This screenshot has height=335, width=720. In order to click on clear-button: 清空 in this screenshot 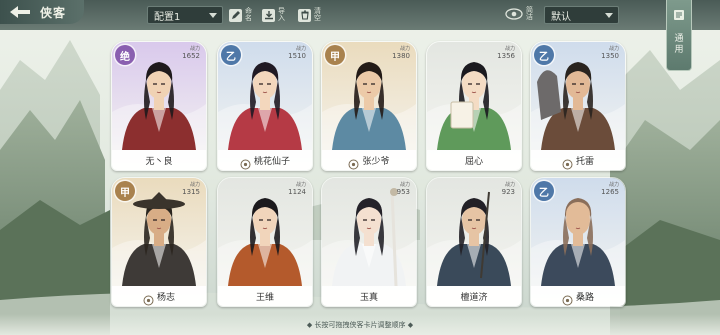, I will do `click(310, 15)`.